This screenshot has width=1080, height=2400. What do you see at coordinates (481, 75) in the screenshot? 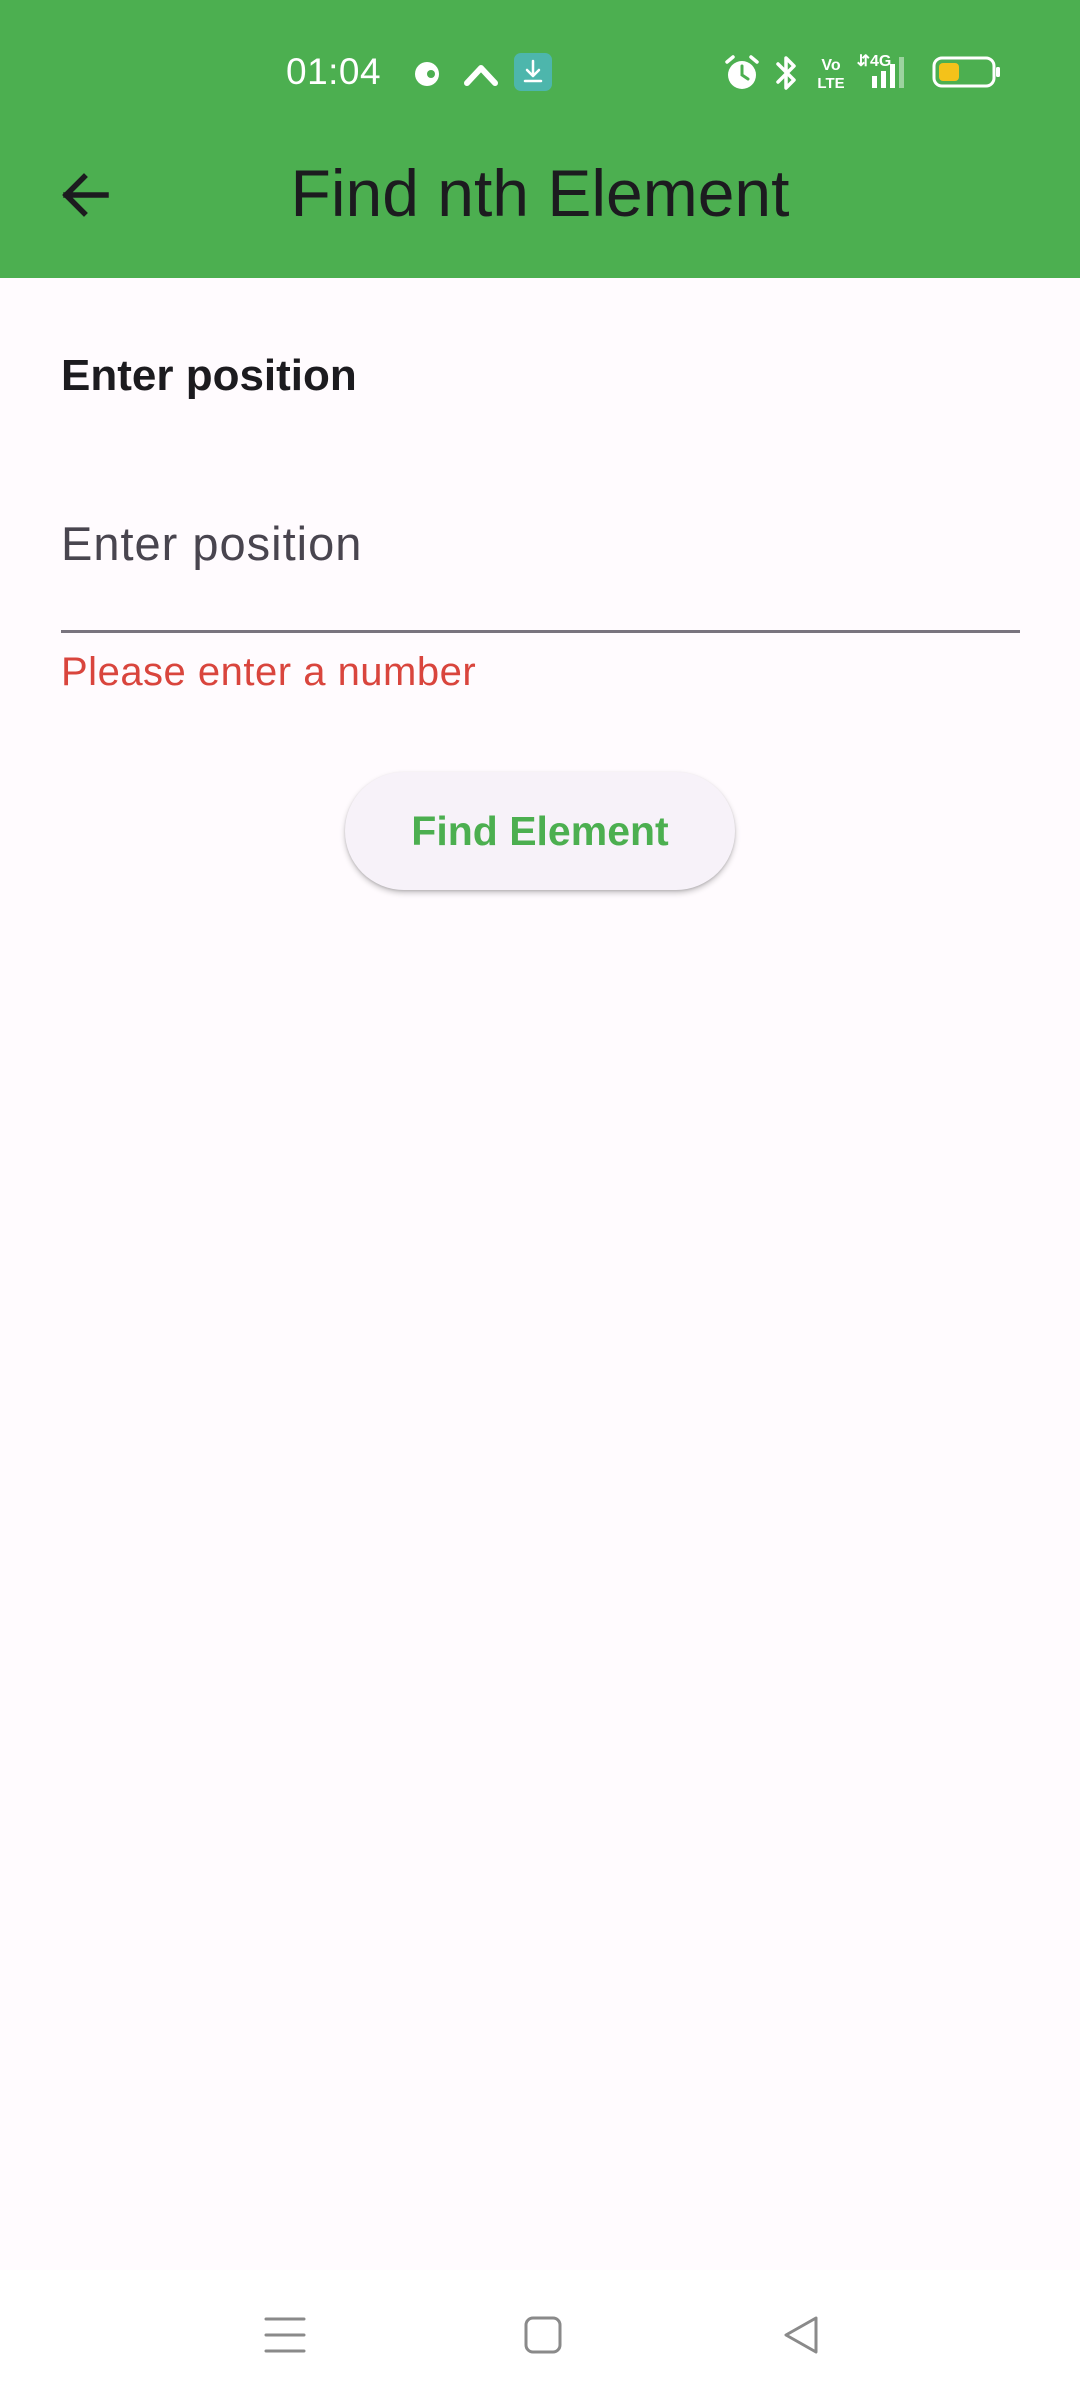
I see `chevron-up-icon` at bounding box center [481, 75].